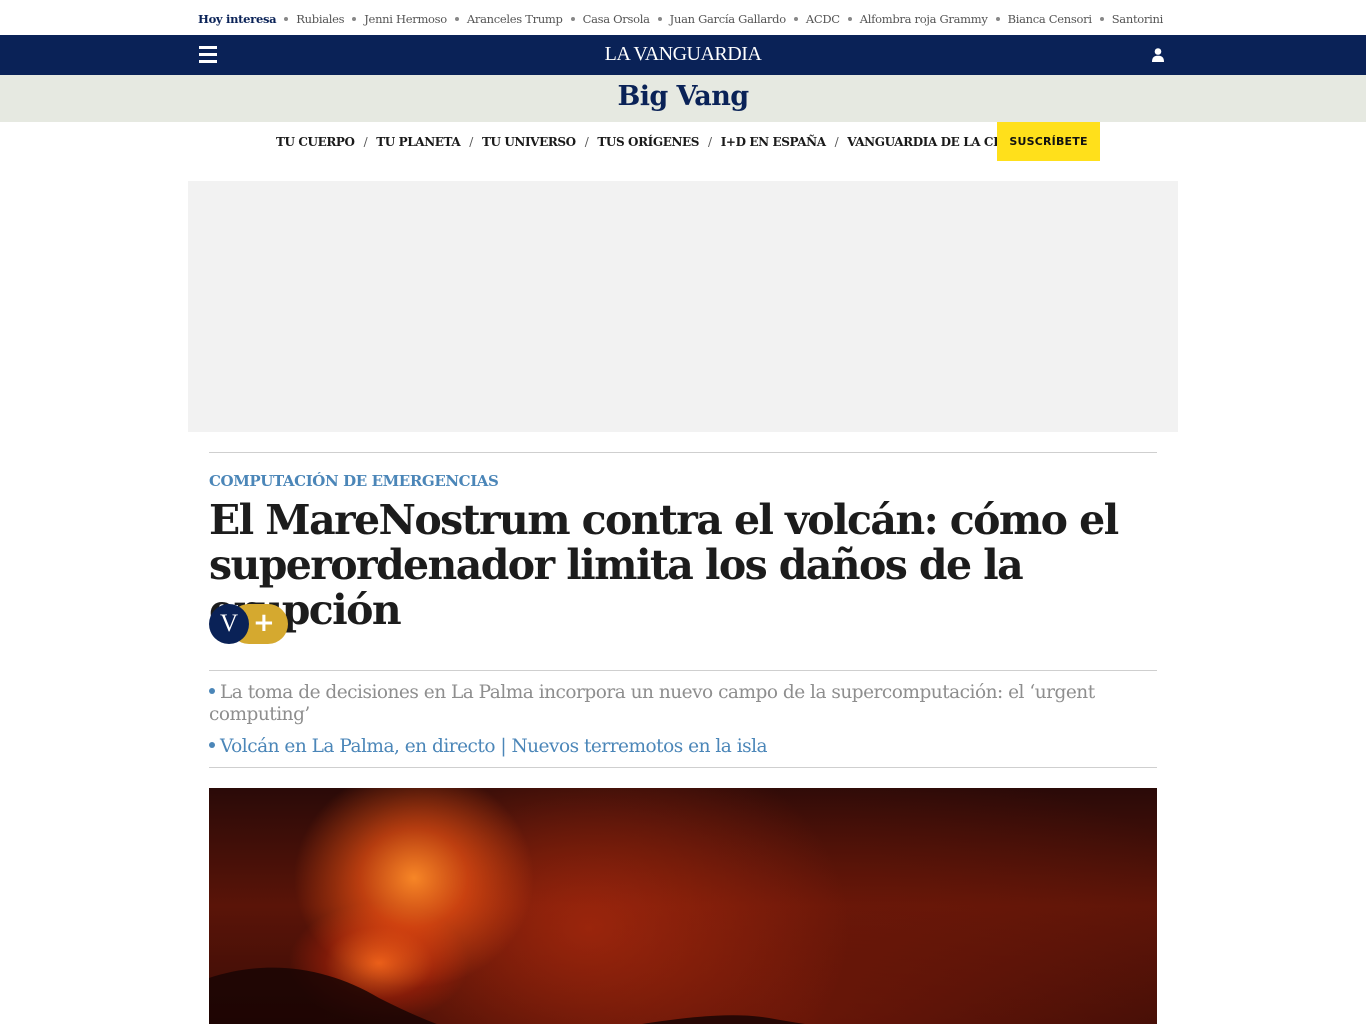  I want to click on trending-tag: Juan García Gallardo, so click(728, 19).